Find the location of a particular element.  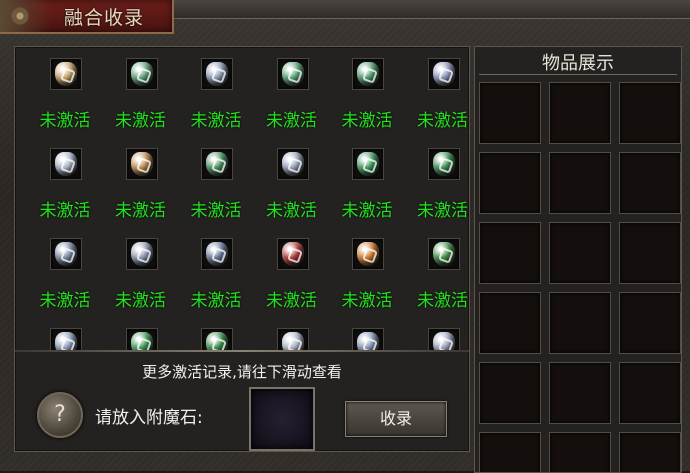

scroll-notice: 更多激活记录,请往下滑动查看 is located at coordinates (242, 372).